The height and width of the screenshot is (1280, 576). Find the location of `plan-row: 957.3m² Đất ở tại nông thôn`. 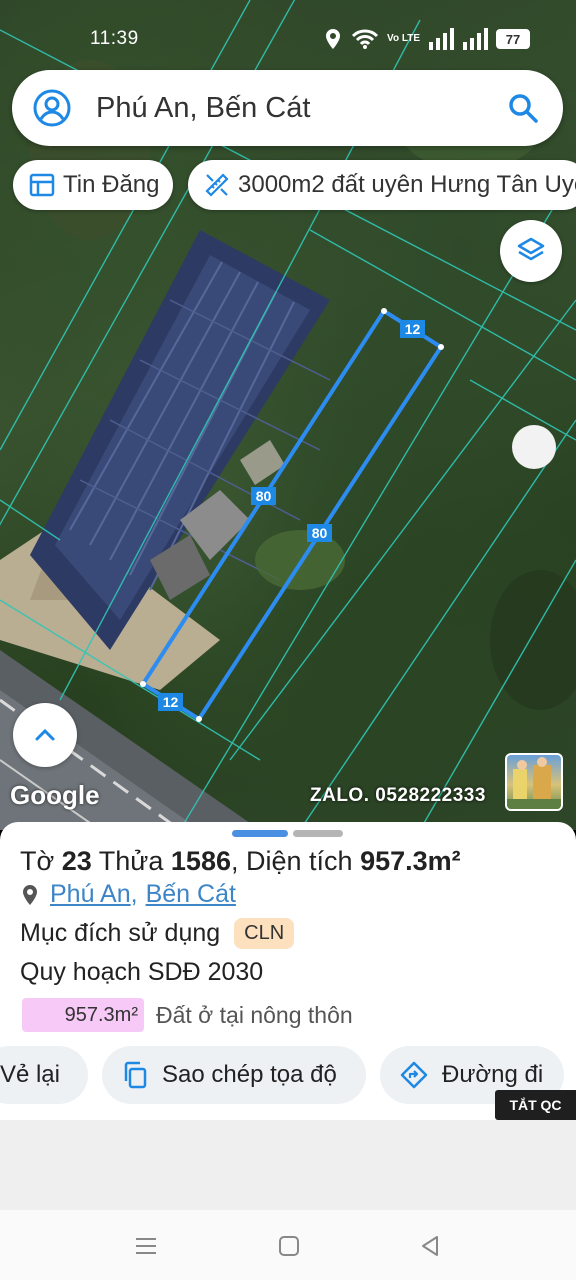

plan-row: 957.3m² Đất ở tại nông thôn is located at coordinates (187, 1015).